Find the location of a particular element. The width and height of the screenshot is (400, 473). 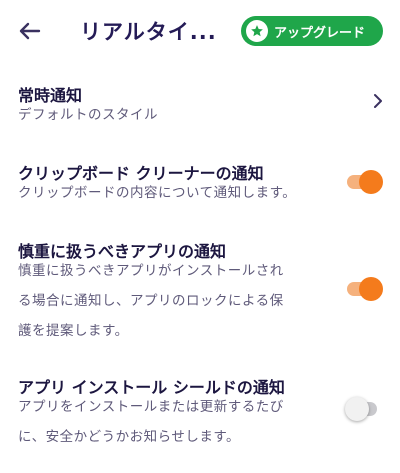

setting-description: クリップボードの内容について通知します。 is located at coordinates (157, 193).